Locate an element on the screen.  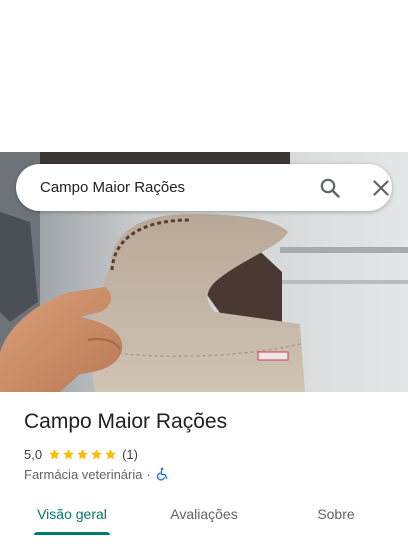
wheelchair-icon is located at coordinates (162, 474).